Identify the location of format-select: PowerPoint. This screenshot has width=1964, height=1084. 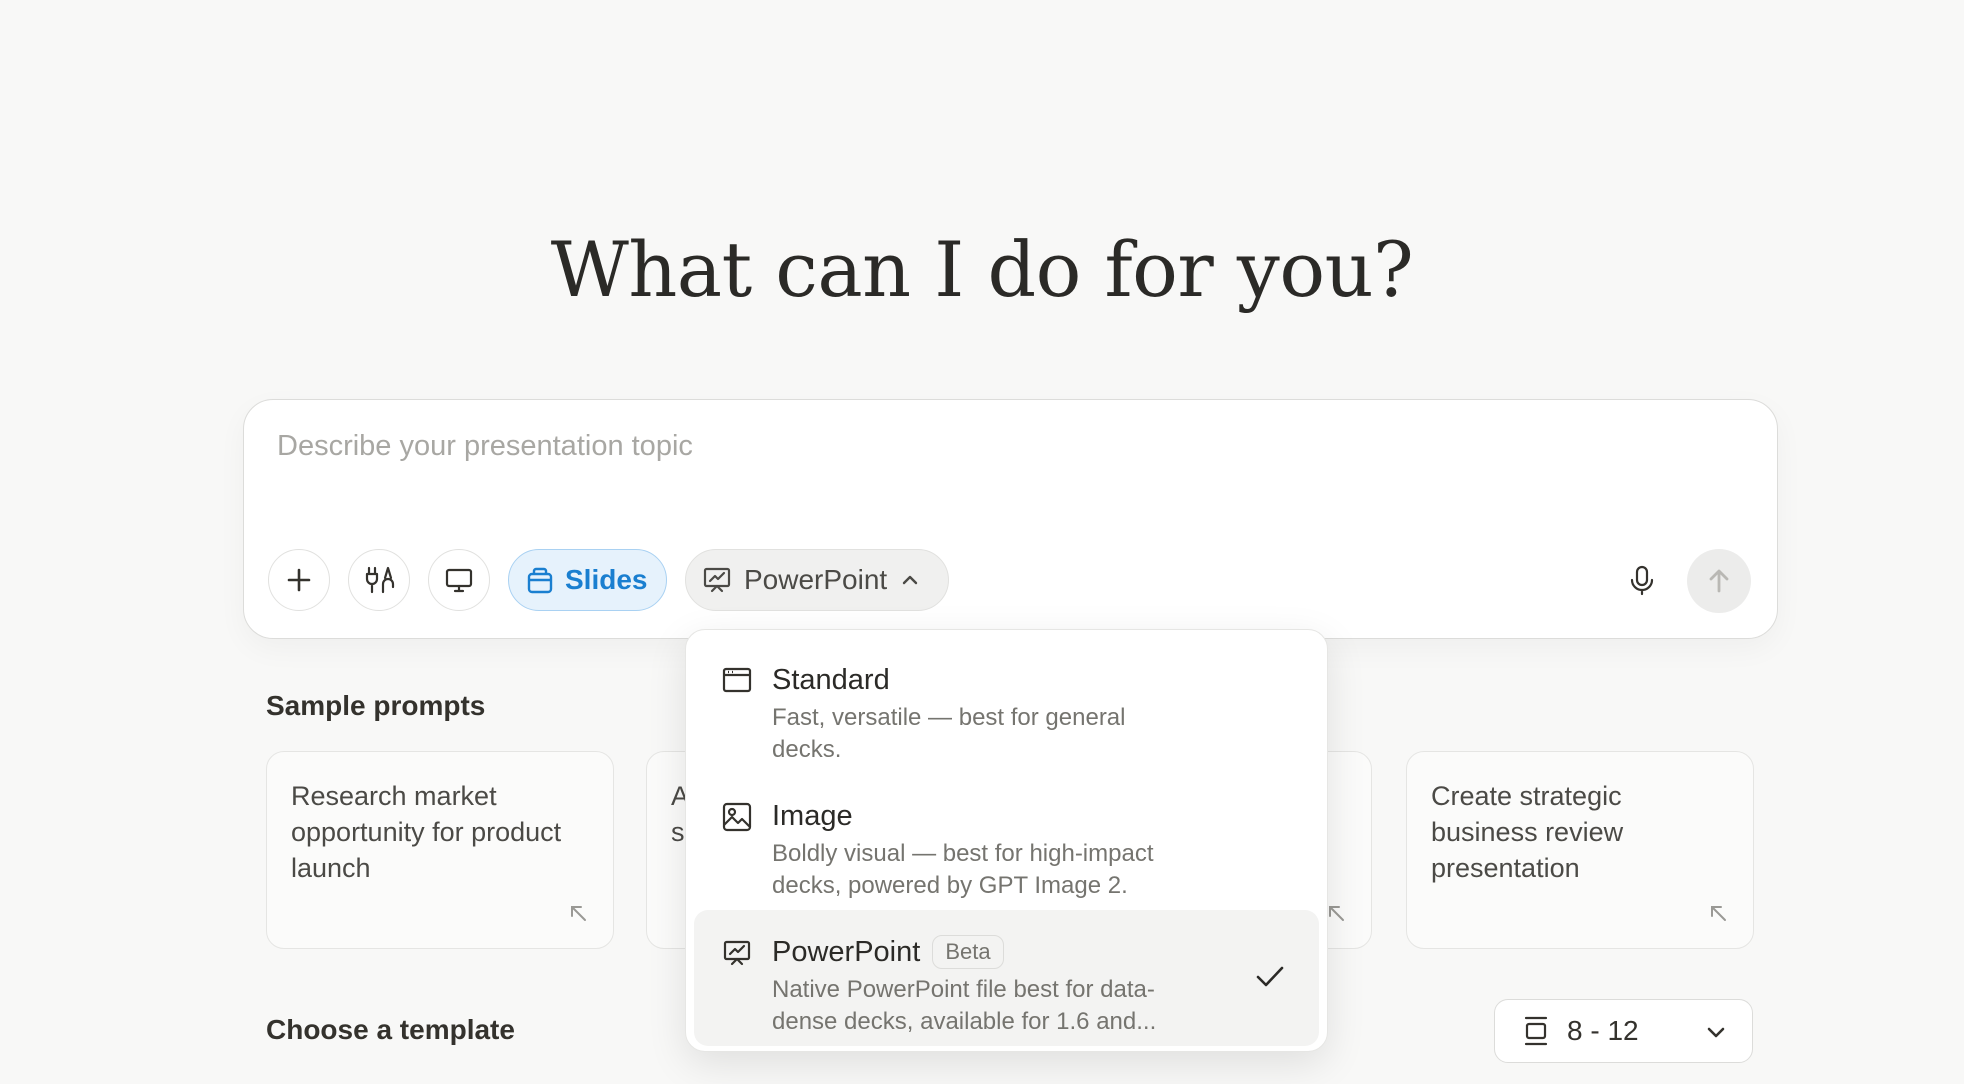
(817, 580).